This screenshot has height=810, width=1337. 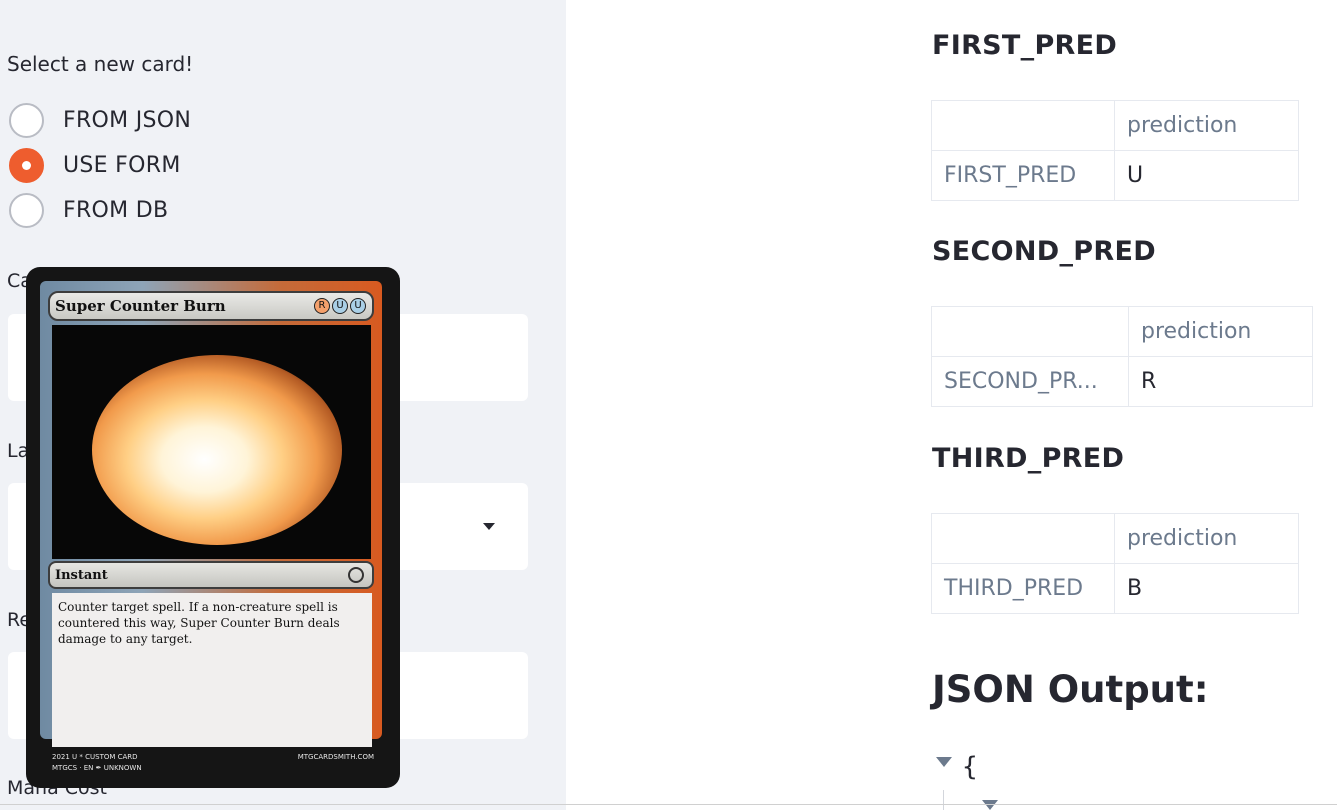 I want to click on second-pred-table: prediction SECOND_PR... R, so click(x=1122, y=356).